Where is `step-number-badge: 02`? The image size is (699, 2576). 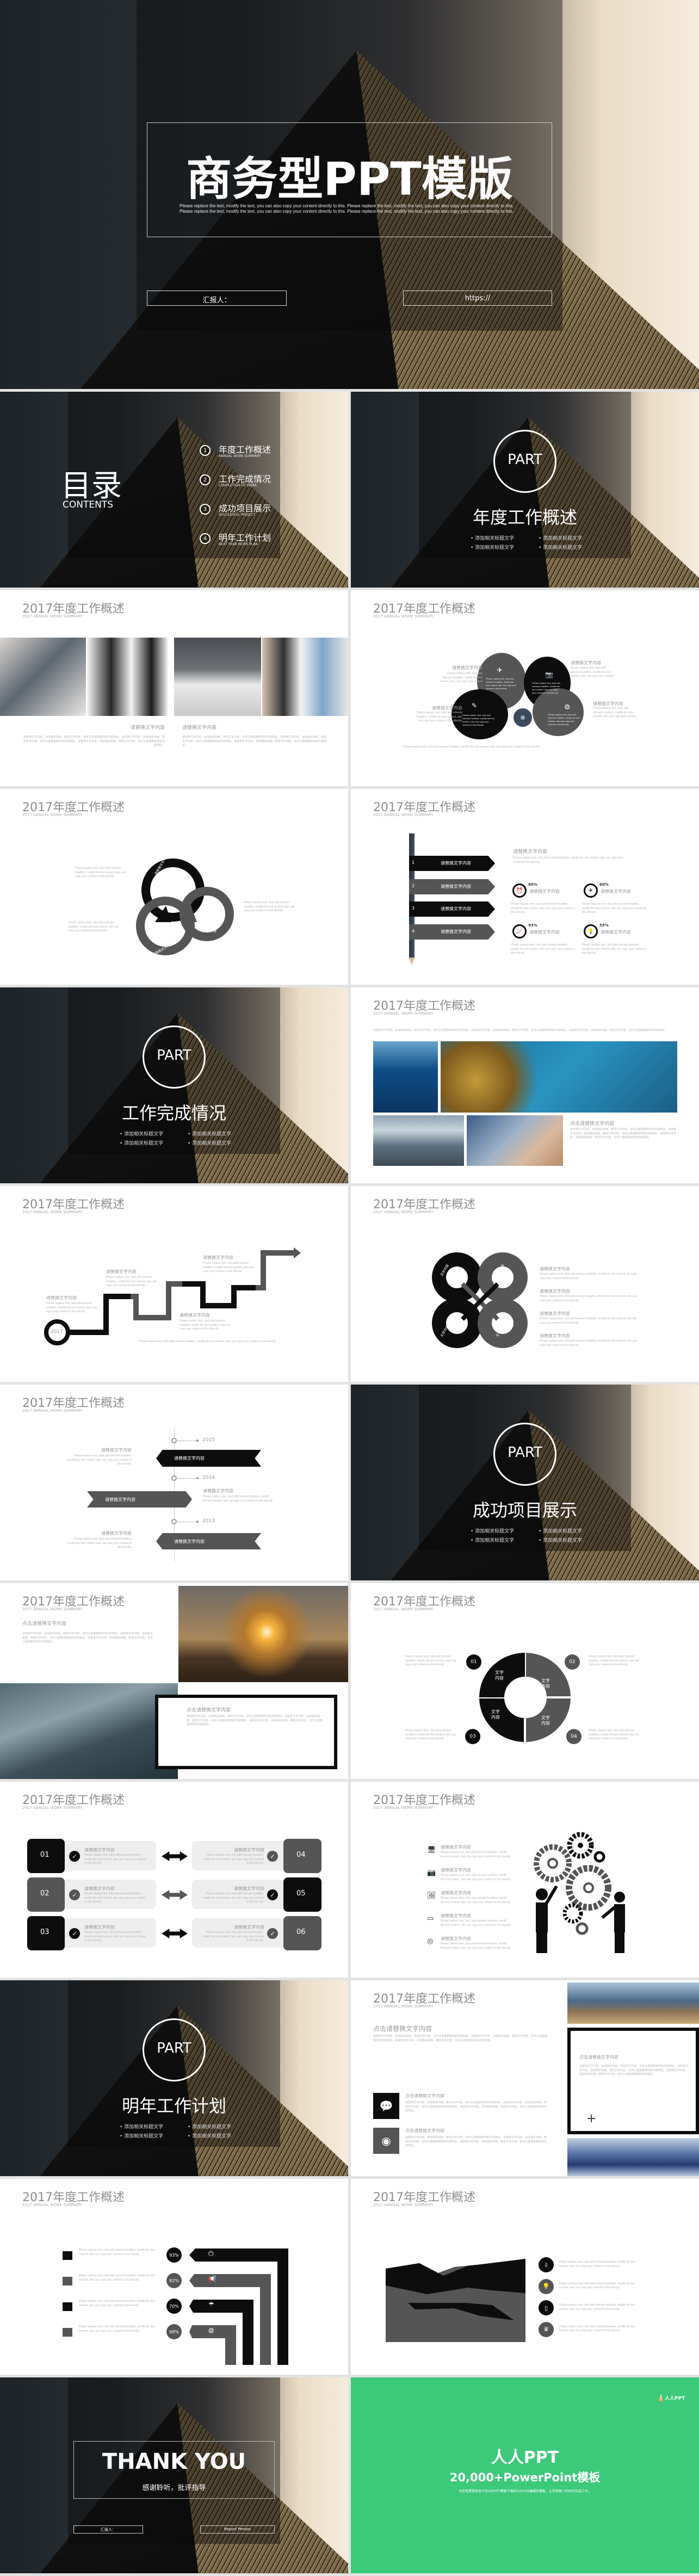
step-number-badge: 02 is located at coordinates (572, 1662).